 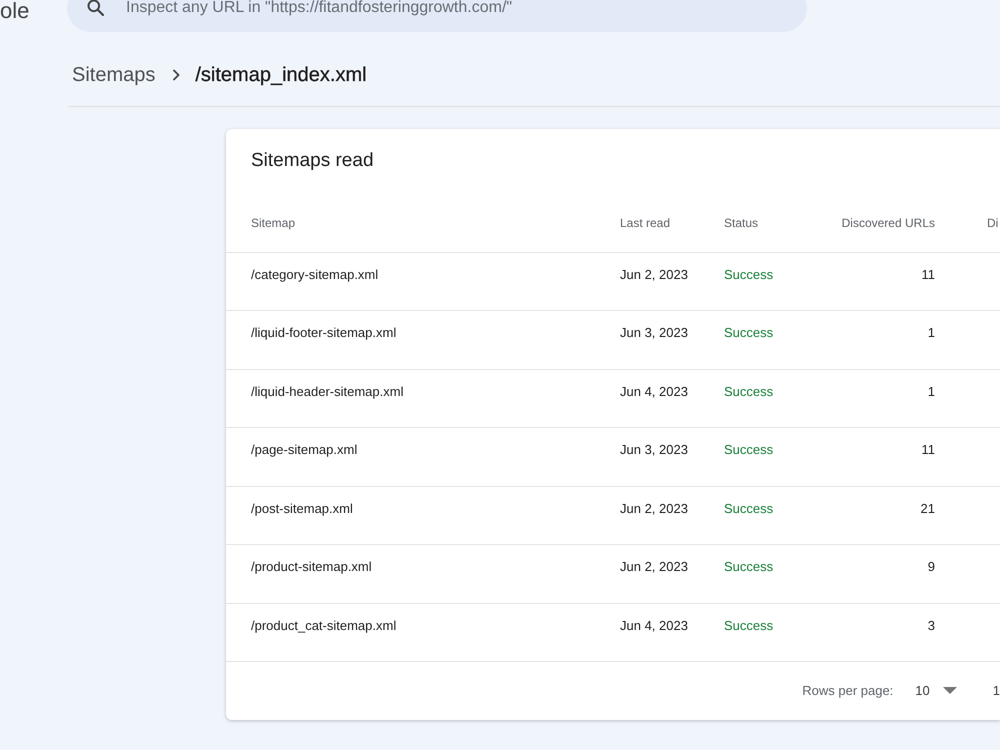 What do you see at coordinates (304, 450) in the screenshot?
I see `sitemap-cell: /page-sitemap.xml` at bounding box center [304, 450].